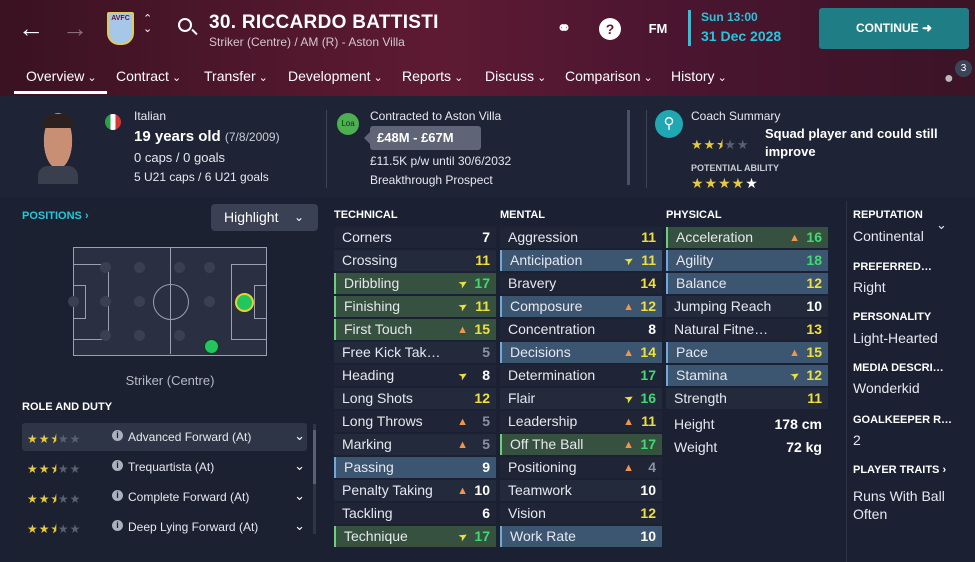  I want to click on attribute-row: Vision 12, so click(581, 513).